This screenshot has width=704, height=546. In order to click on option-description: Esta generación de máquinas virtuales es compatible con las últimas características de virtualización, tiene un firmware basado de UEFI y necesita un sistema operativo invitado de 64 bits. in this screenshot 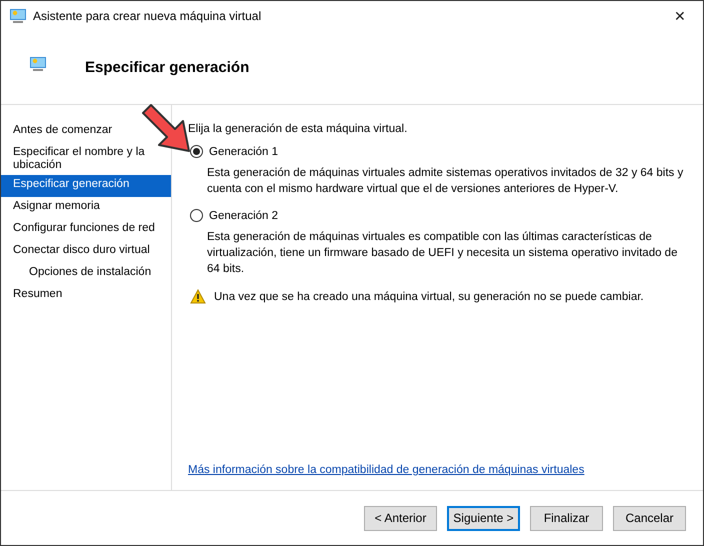, I will do `click(442, 253)`.